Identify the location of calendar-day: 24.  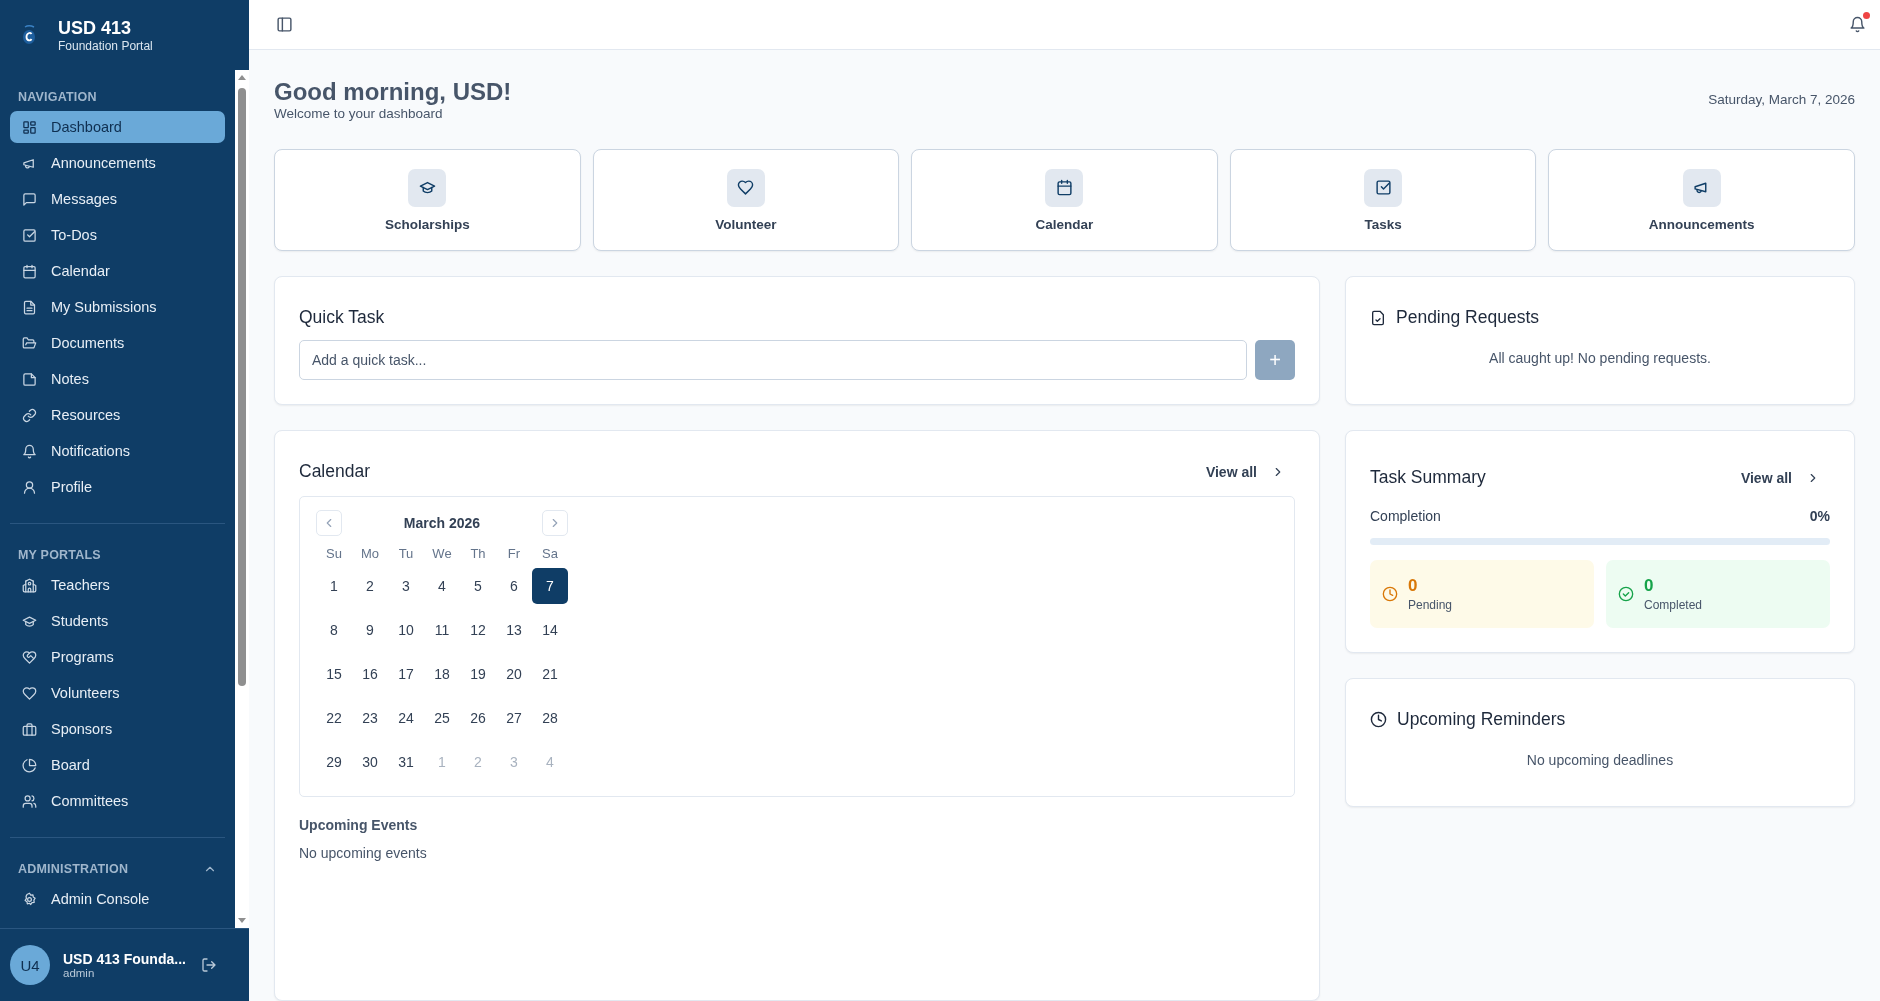
(406, 718).